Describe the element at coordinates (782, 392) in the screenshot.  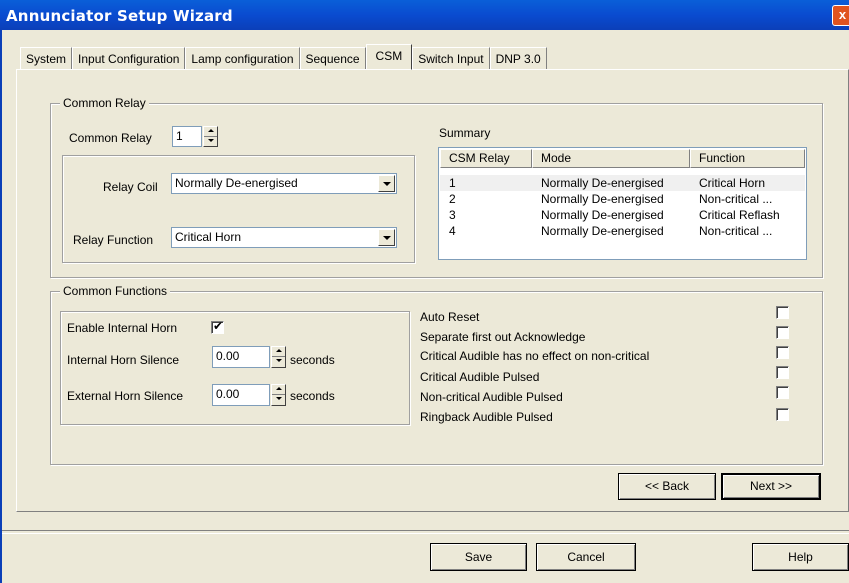
I see `non-critical-audible-pulsed-checkbox` at that location.